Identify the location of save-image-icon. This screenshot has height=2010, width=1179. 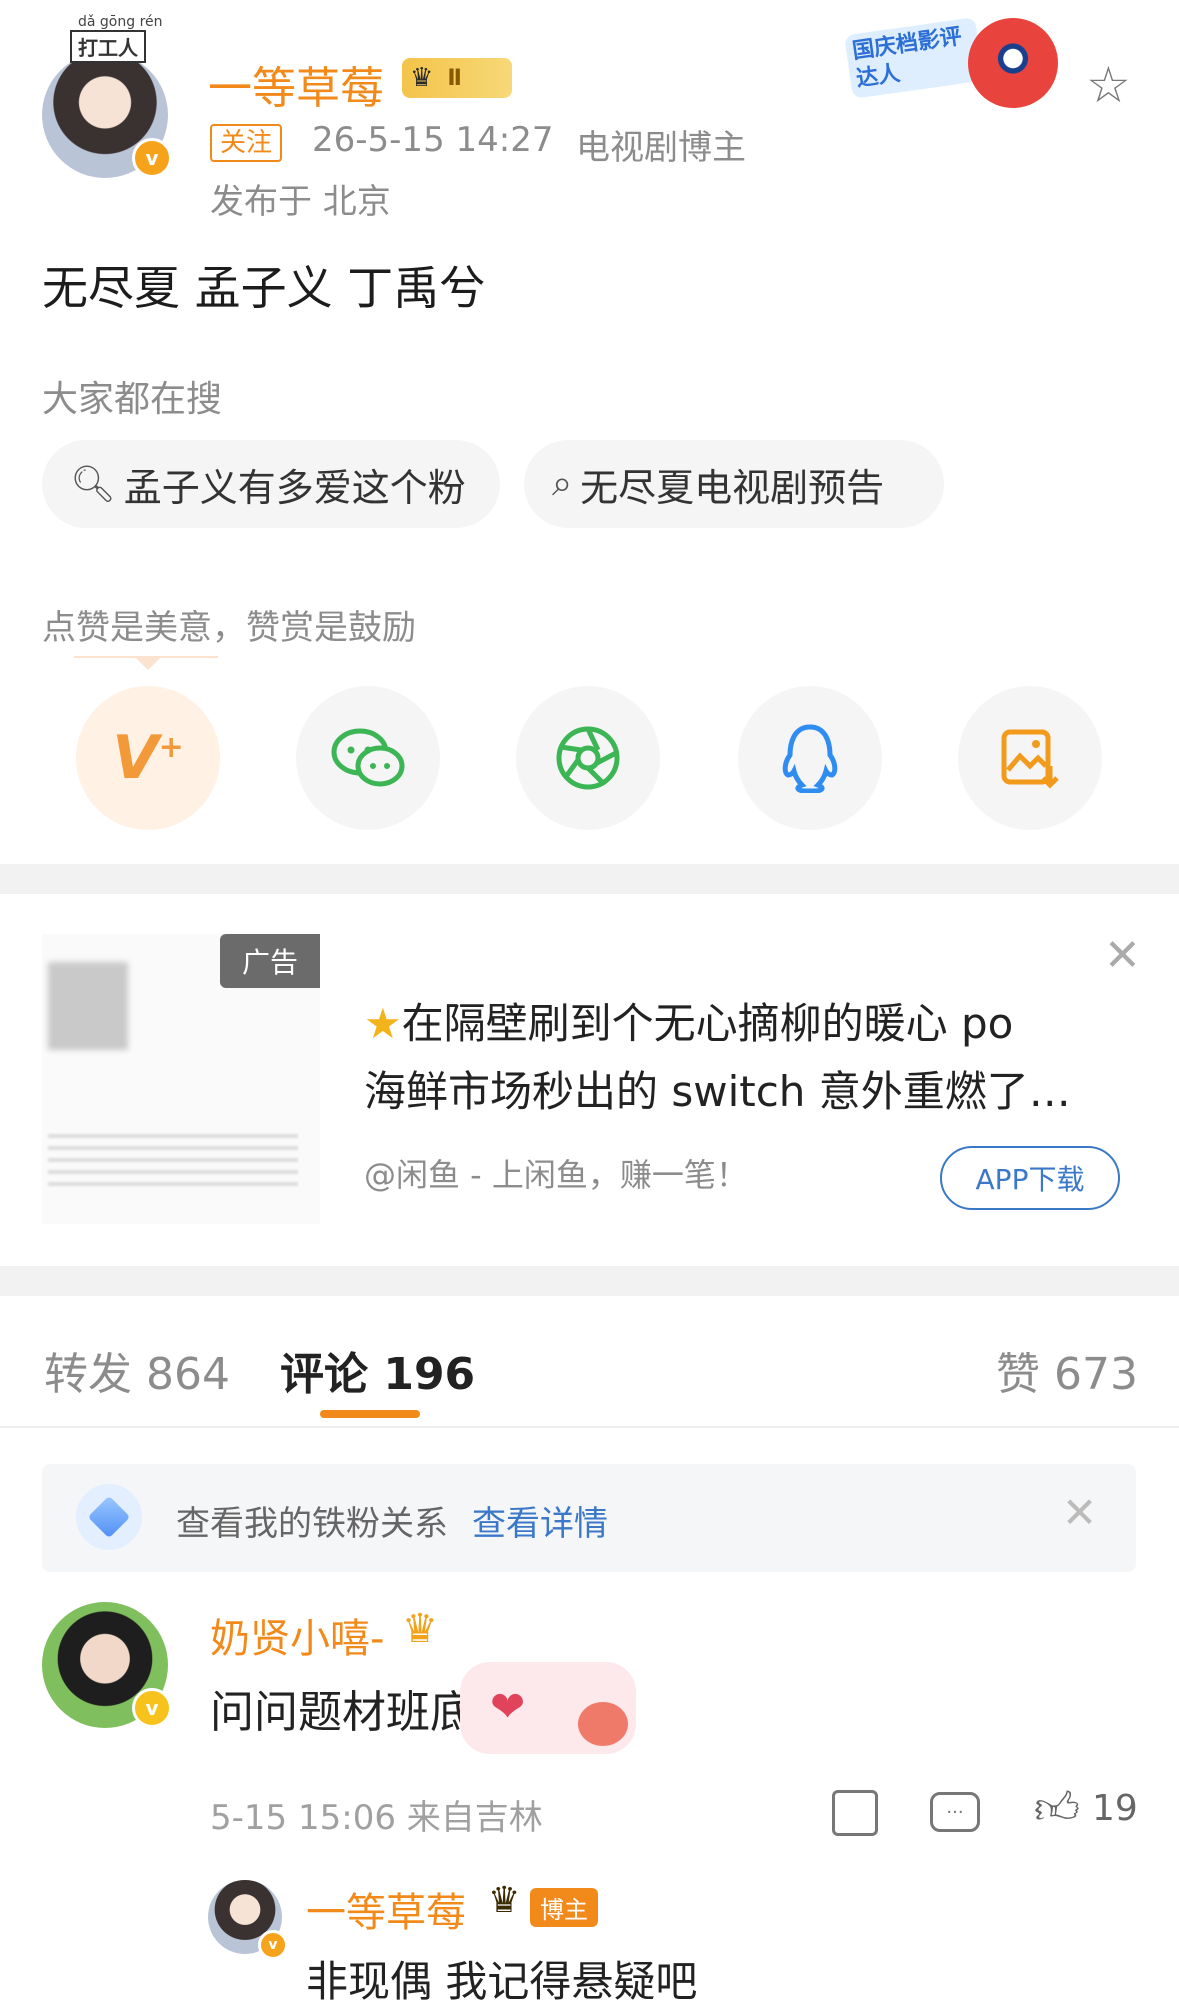
(1030, 759).